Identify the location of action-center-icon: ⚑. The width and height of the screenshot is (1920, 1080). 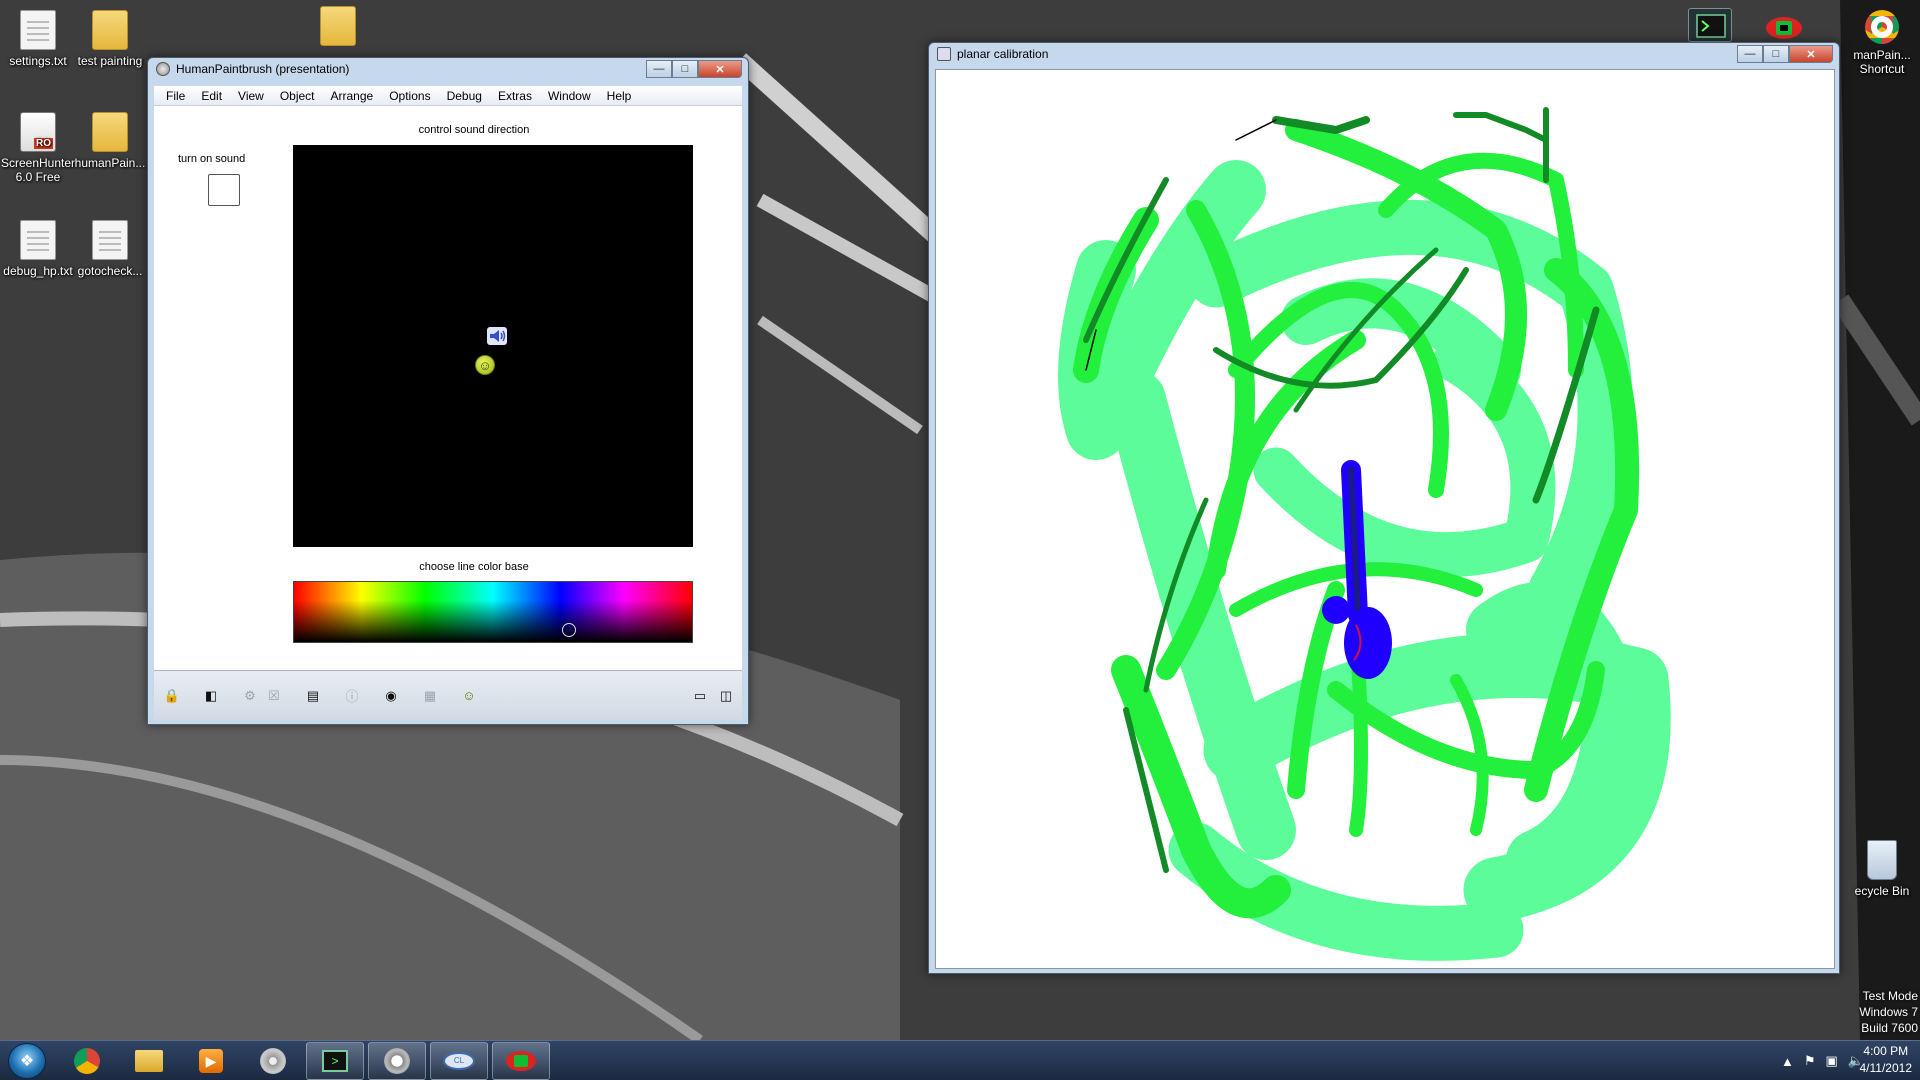
(1810, 1061).